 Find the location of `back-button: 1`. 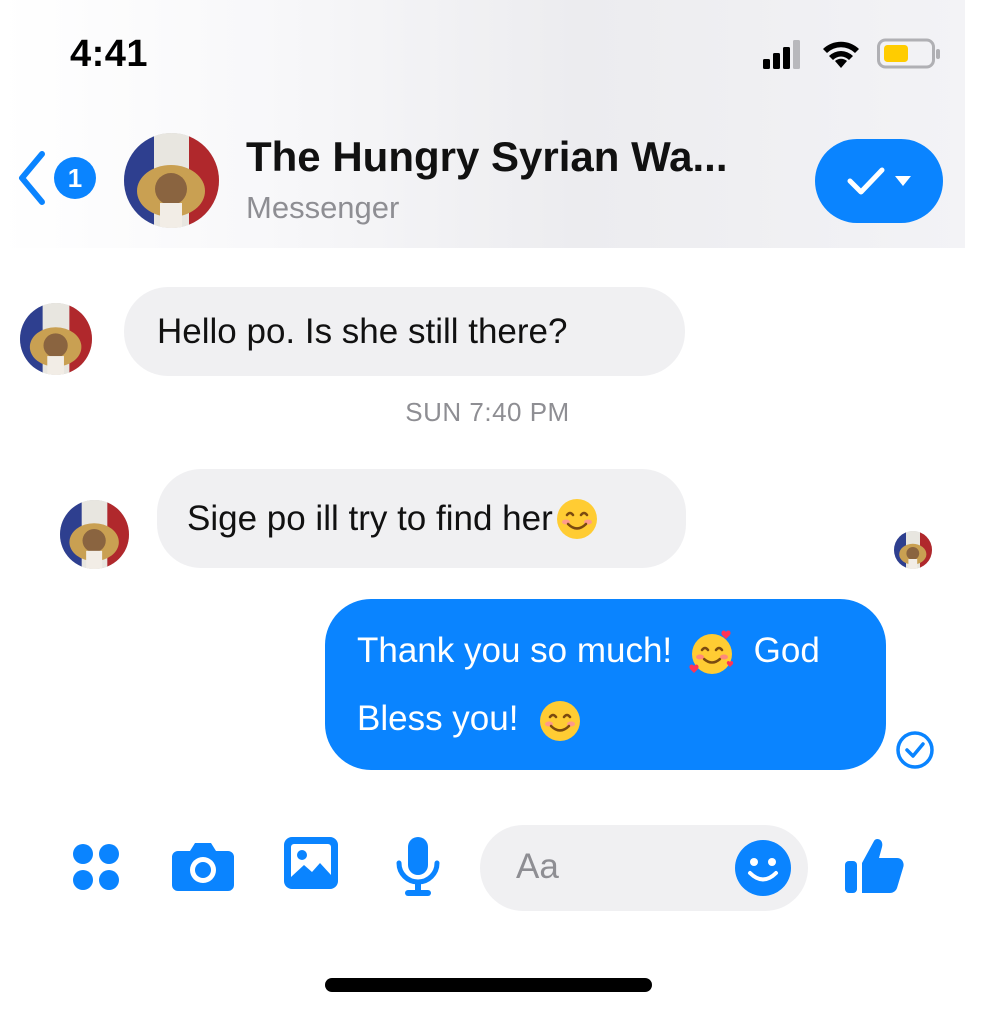

back-button: 1 is located at coordinates (55, 178).